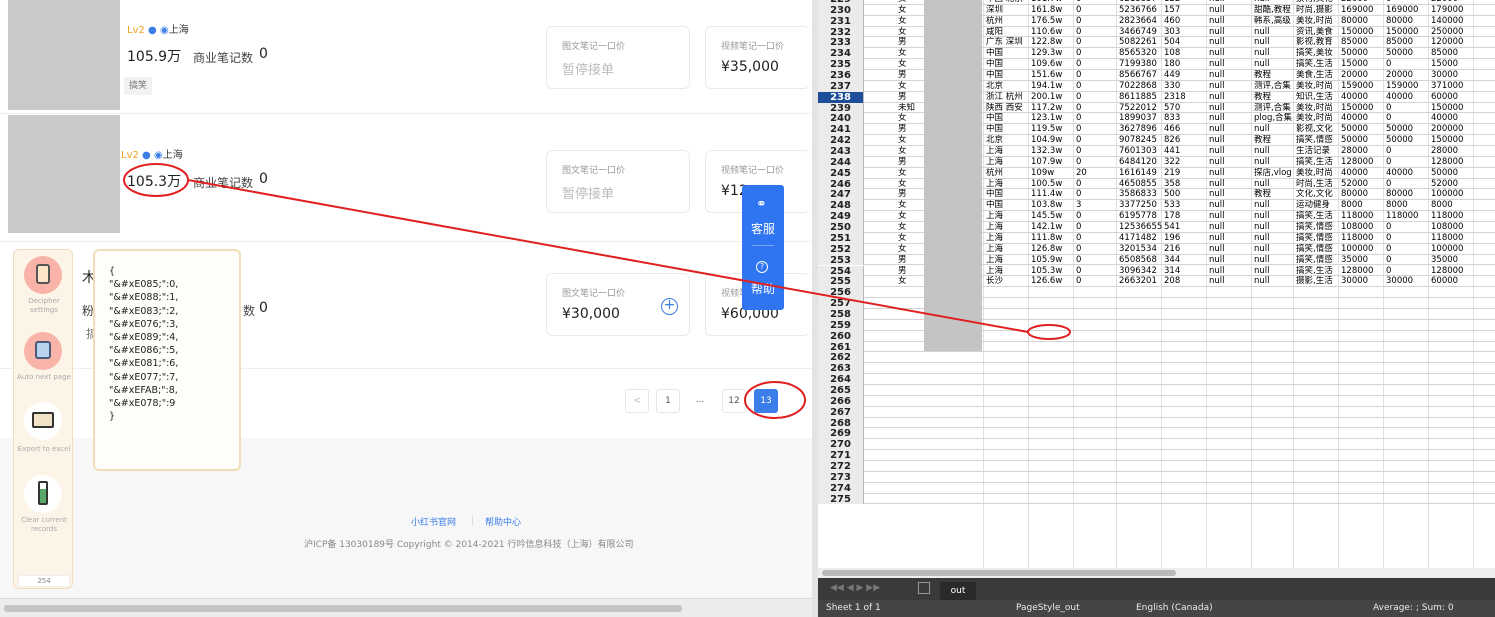 The height and width of the screenshot is (617, 1495). I want to click on cell-f: 30000, so click(1361, 281).